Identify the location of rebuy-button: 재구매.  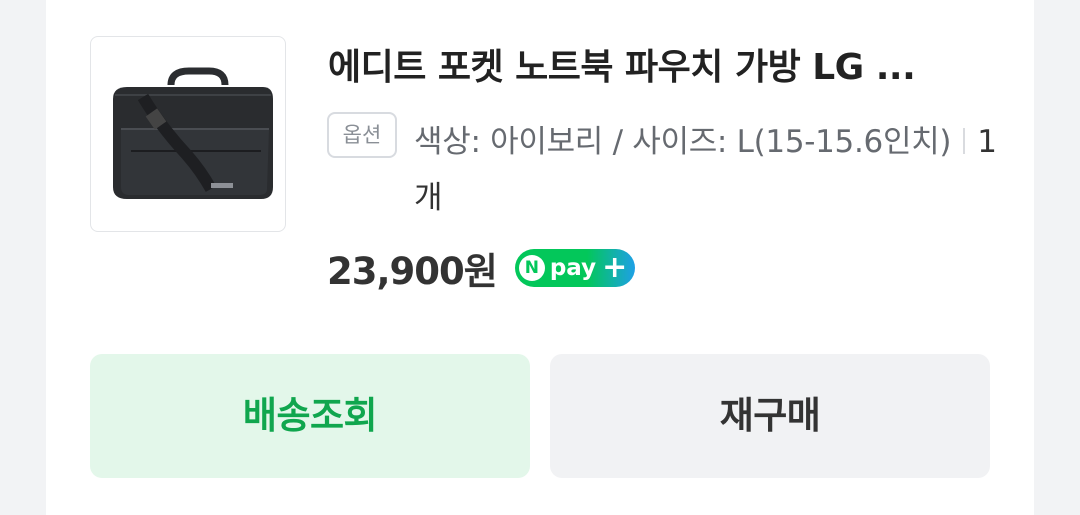
(770, 416).